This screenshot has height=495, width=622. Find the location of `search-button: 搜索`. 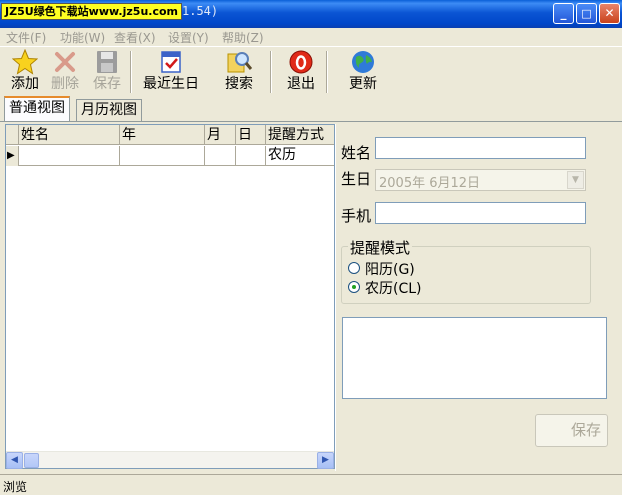

search-button: 搜索 is located at coordinates (239, 72).